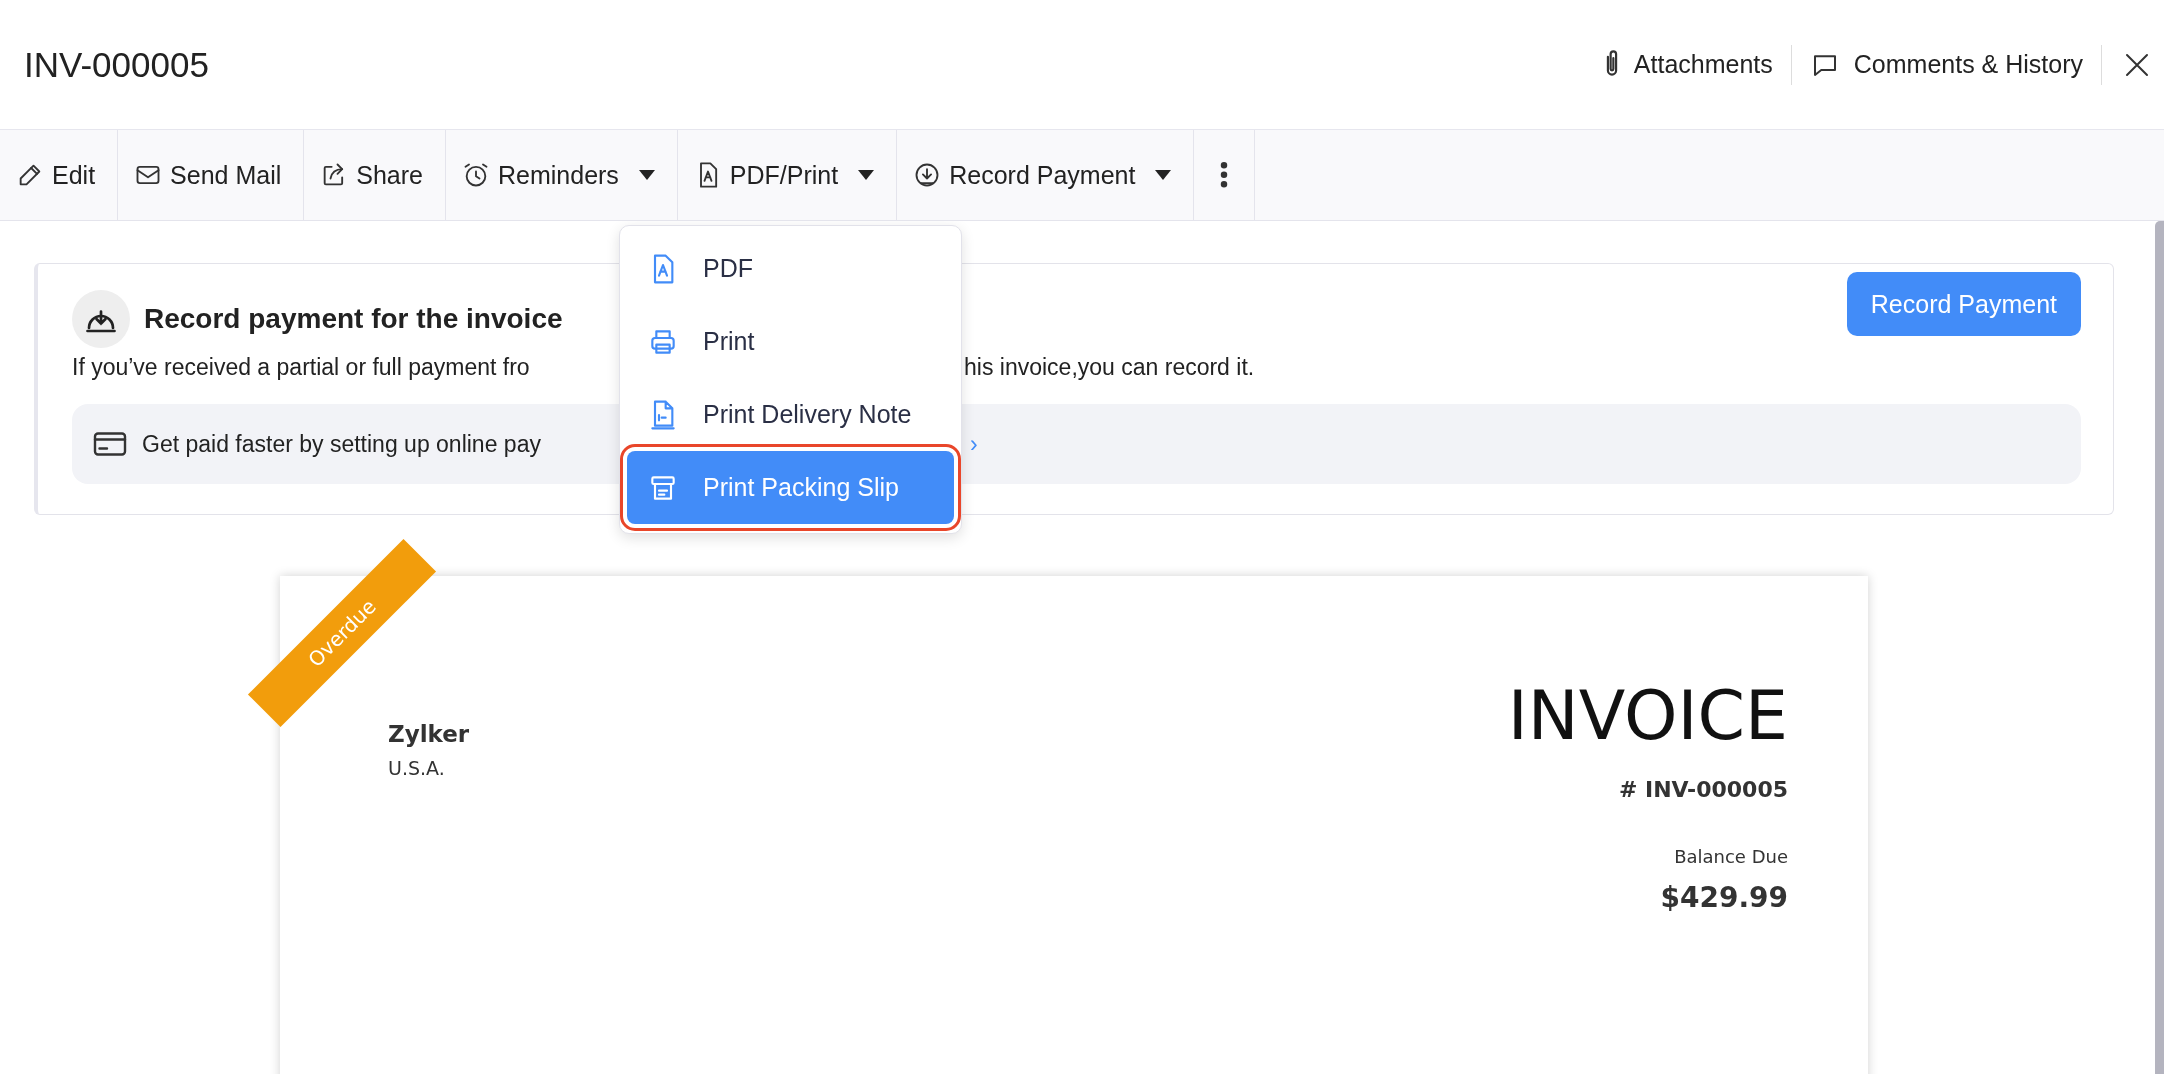 The height and width of the screenshot is (1074, 2164). What do you see at coordinates (2159, 647) in the screenshot?
I see `scrollbar` at bounding box center [2159, 647].